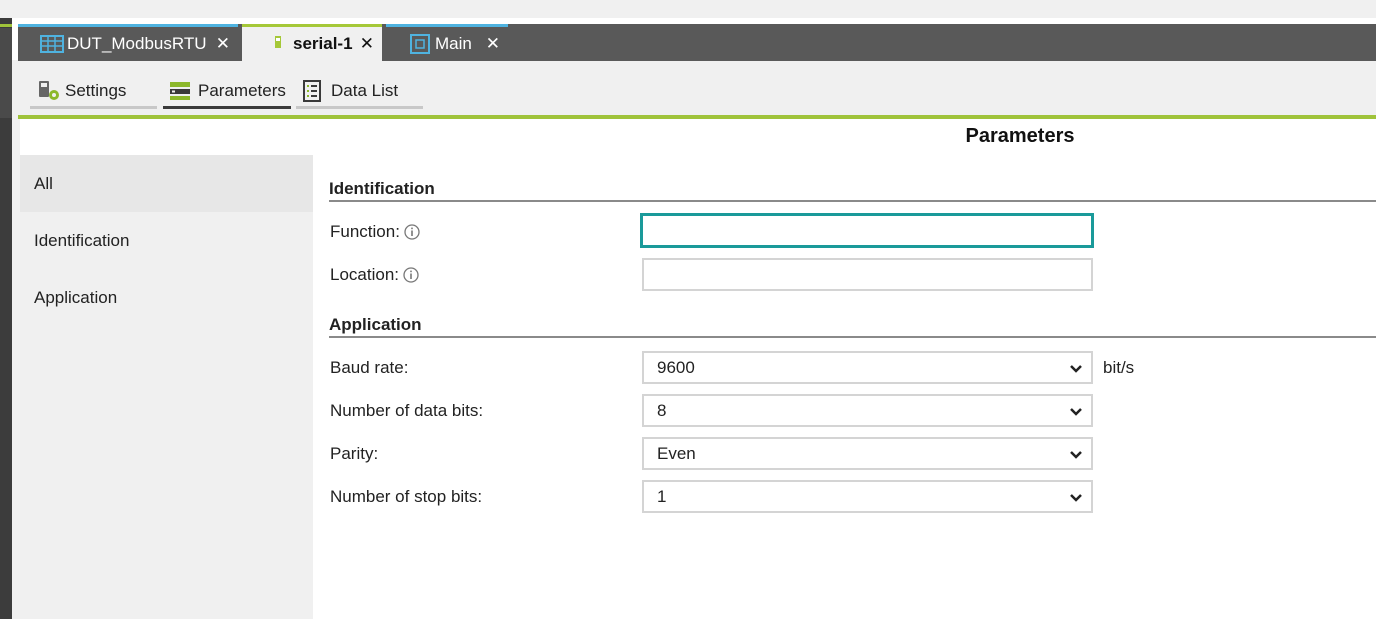 This screenshot has height=619, width=1376. Describe the element at coordinates (867, 274) in the screenshot. I see `location-input` at that location.